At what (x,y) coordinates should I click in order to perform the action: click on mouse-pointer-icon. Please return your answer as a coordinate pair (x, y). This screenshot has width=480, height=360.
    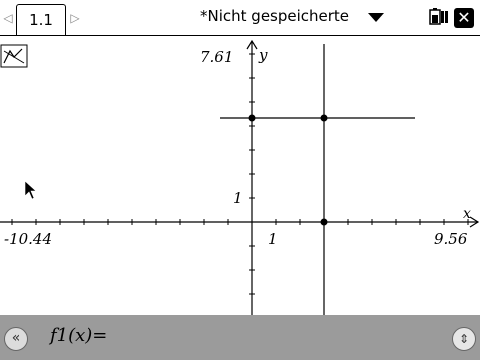
    Looking at the image, I should click on (30, 190).